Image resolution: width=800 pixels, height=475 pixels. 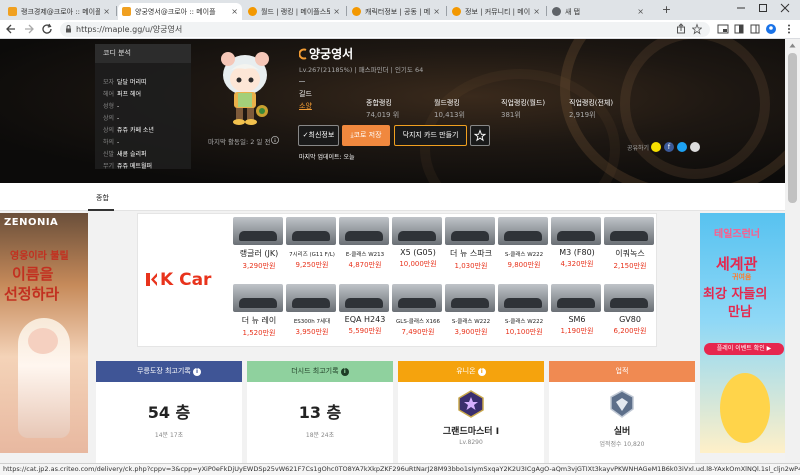 What do you see at coordinates (669, 147) in the screenshot?
I see `facebook-share-icon: f` at bounding box center [669, 147].